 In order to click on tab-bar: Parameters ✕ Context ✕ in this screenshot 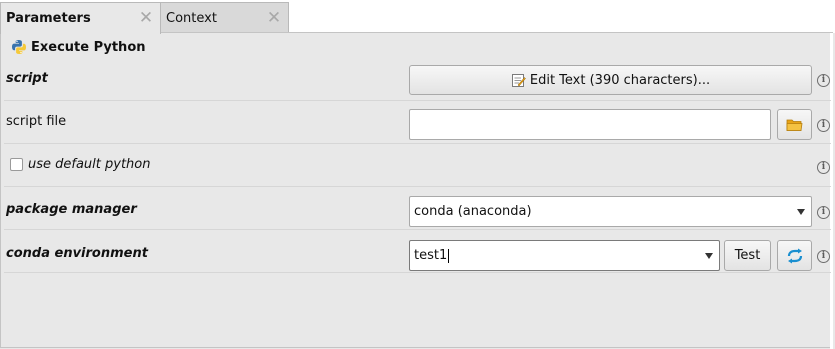, I will do `click(417, 17)`.